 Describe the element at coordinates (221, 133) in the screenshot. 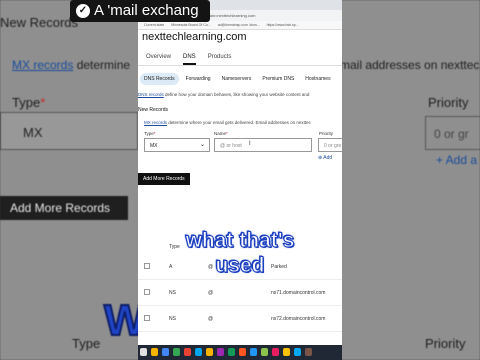

I see `name-label: Name*` at that location.